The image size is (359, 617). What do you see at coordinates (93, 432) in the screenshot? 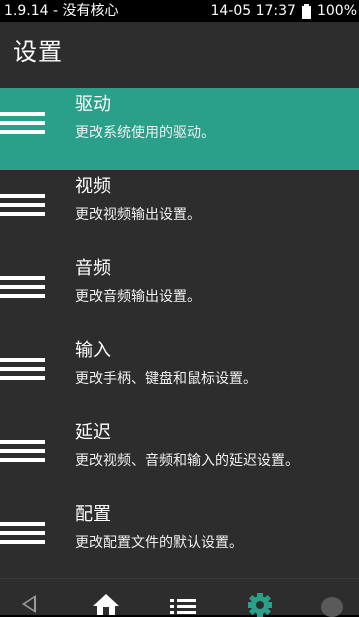
I see `menu-item-title: 延迟` at bounding box center [93, 432].